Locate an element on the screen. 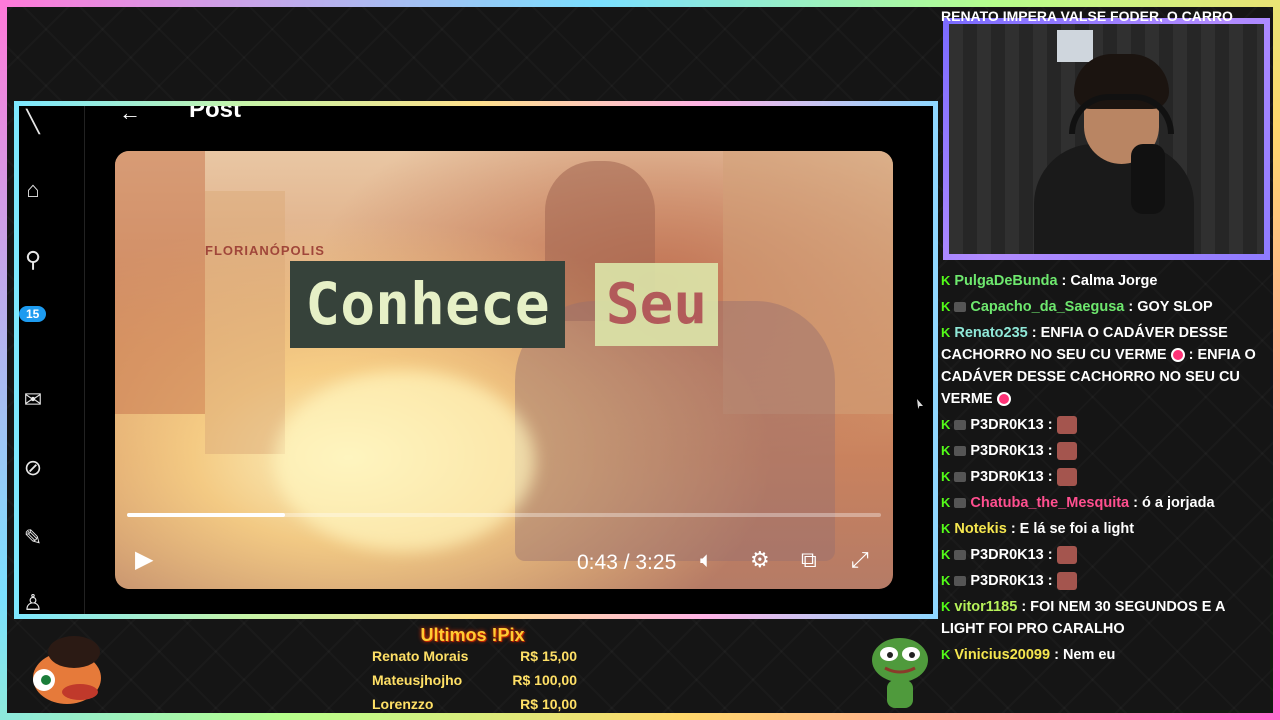 The image size is (1280, 720). side-navigation: ╲ ⌂ ⚲ 15 ✉ ⊘ ✎ ♙ is located at coordinates (52, 360).